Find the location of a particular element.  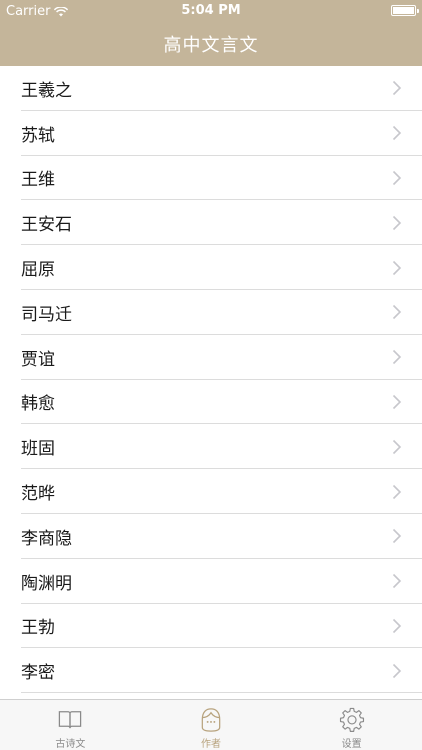

tab-bar: 古诗文 作者 设置 is located at coordinates (211, 724).